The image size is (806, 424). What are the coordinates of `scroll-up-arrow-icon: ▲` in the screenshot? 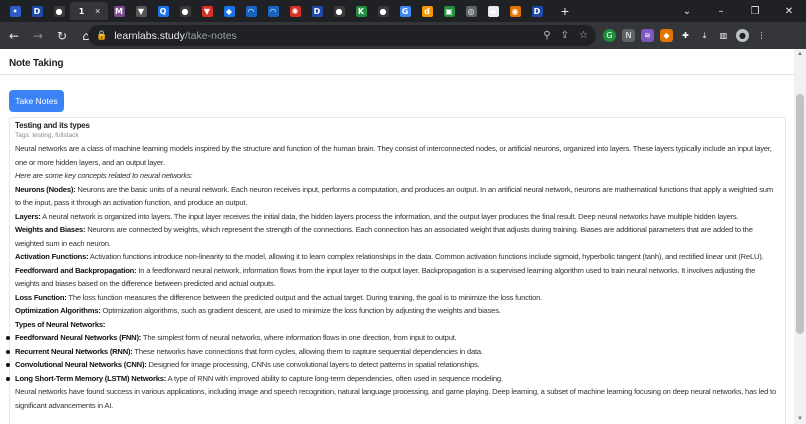 It's located at (800, 54).